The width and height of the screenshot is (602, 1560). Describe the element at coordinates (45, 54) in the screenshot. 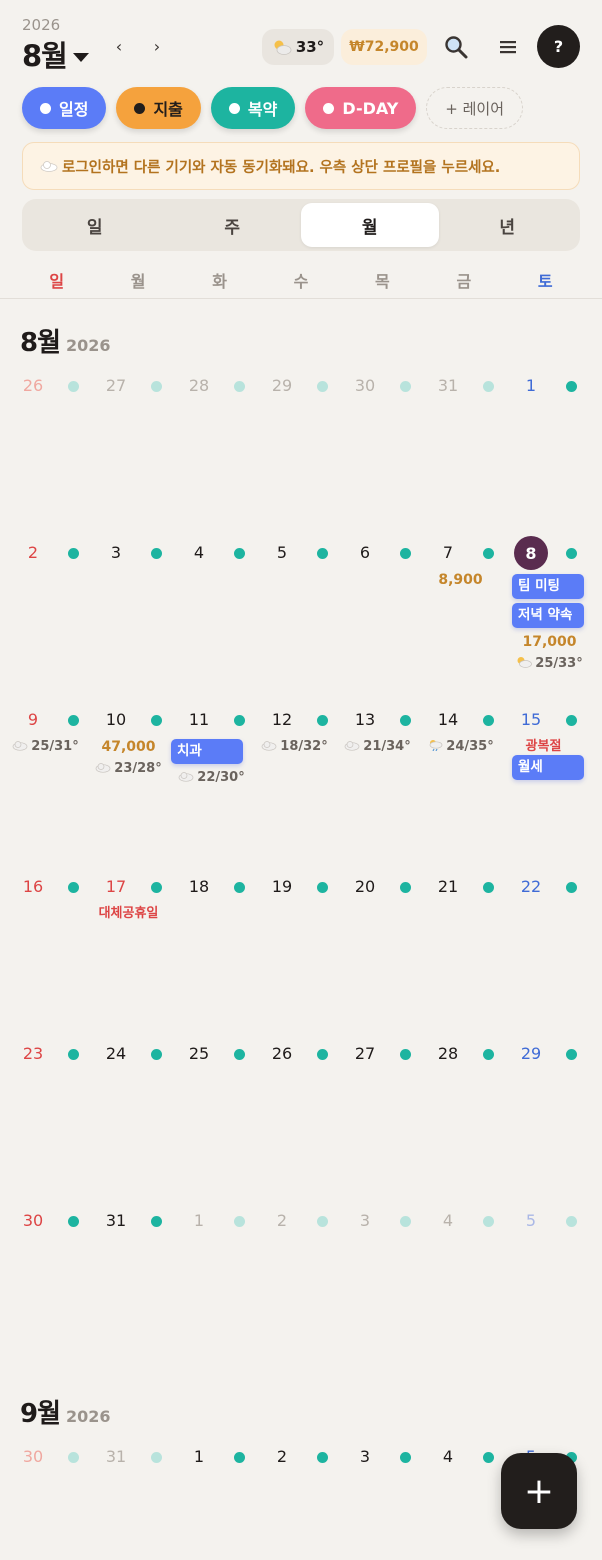

I see `month-title: 8월` at that location.